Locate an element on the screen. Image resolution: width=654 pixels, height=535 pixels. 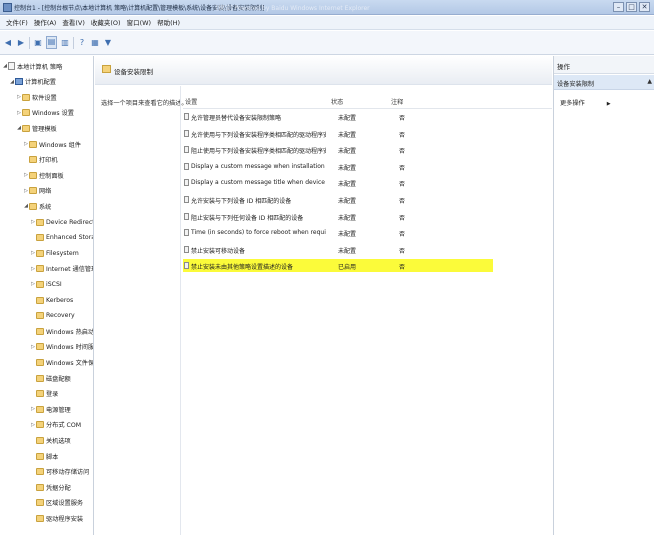
tree-item: Windows 热启动 is located at coordinates (61, 331).